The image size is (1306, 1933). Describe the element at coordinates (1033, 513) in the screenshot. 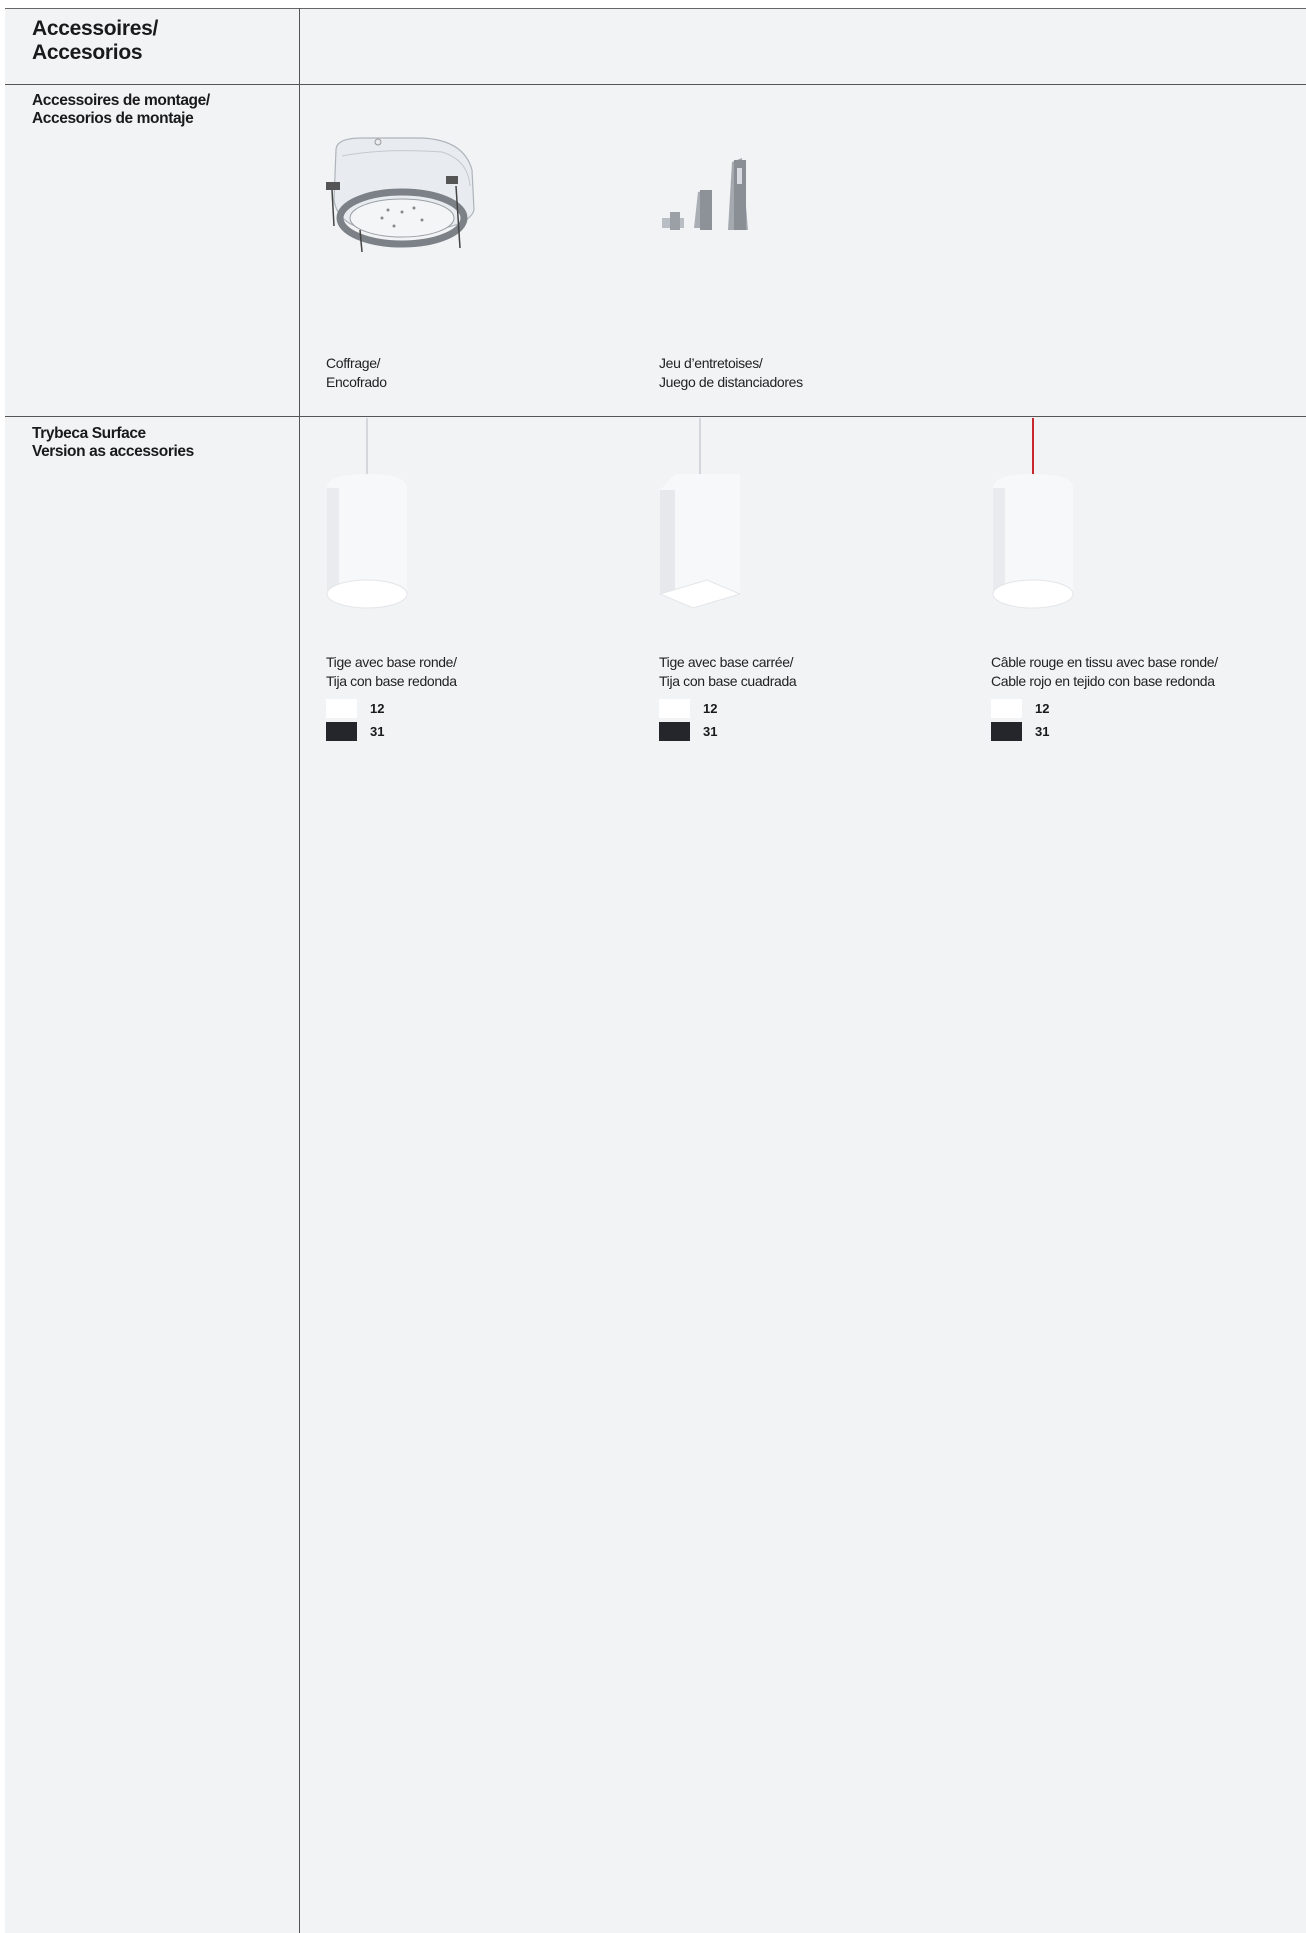

I see `pendant-red-cable-image` at that location.